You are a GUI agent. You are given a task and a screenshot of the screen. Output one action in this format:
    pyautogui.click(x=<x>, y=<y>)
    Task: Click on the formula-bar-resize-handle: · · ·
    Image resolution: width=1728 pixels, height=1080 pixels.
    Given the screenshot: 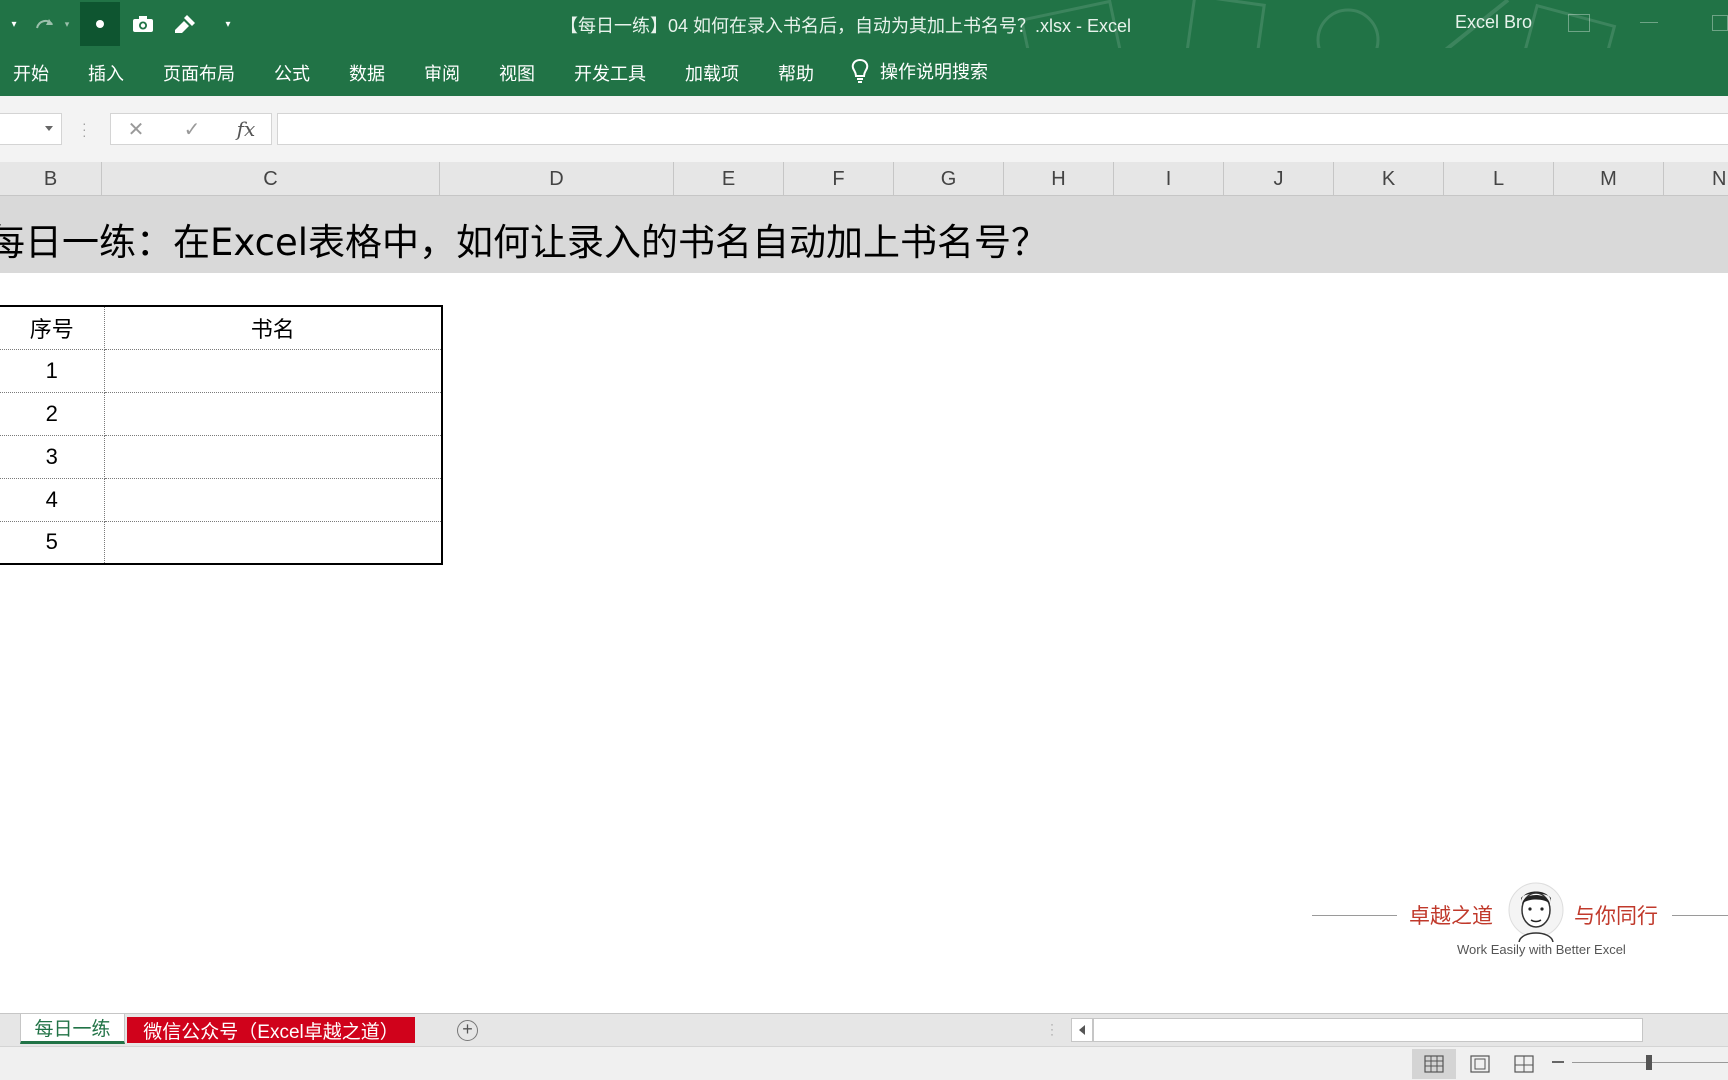 What is the action you would take?
    pyautogui.click(x=85, y=129)
    